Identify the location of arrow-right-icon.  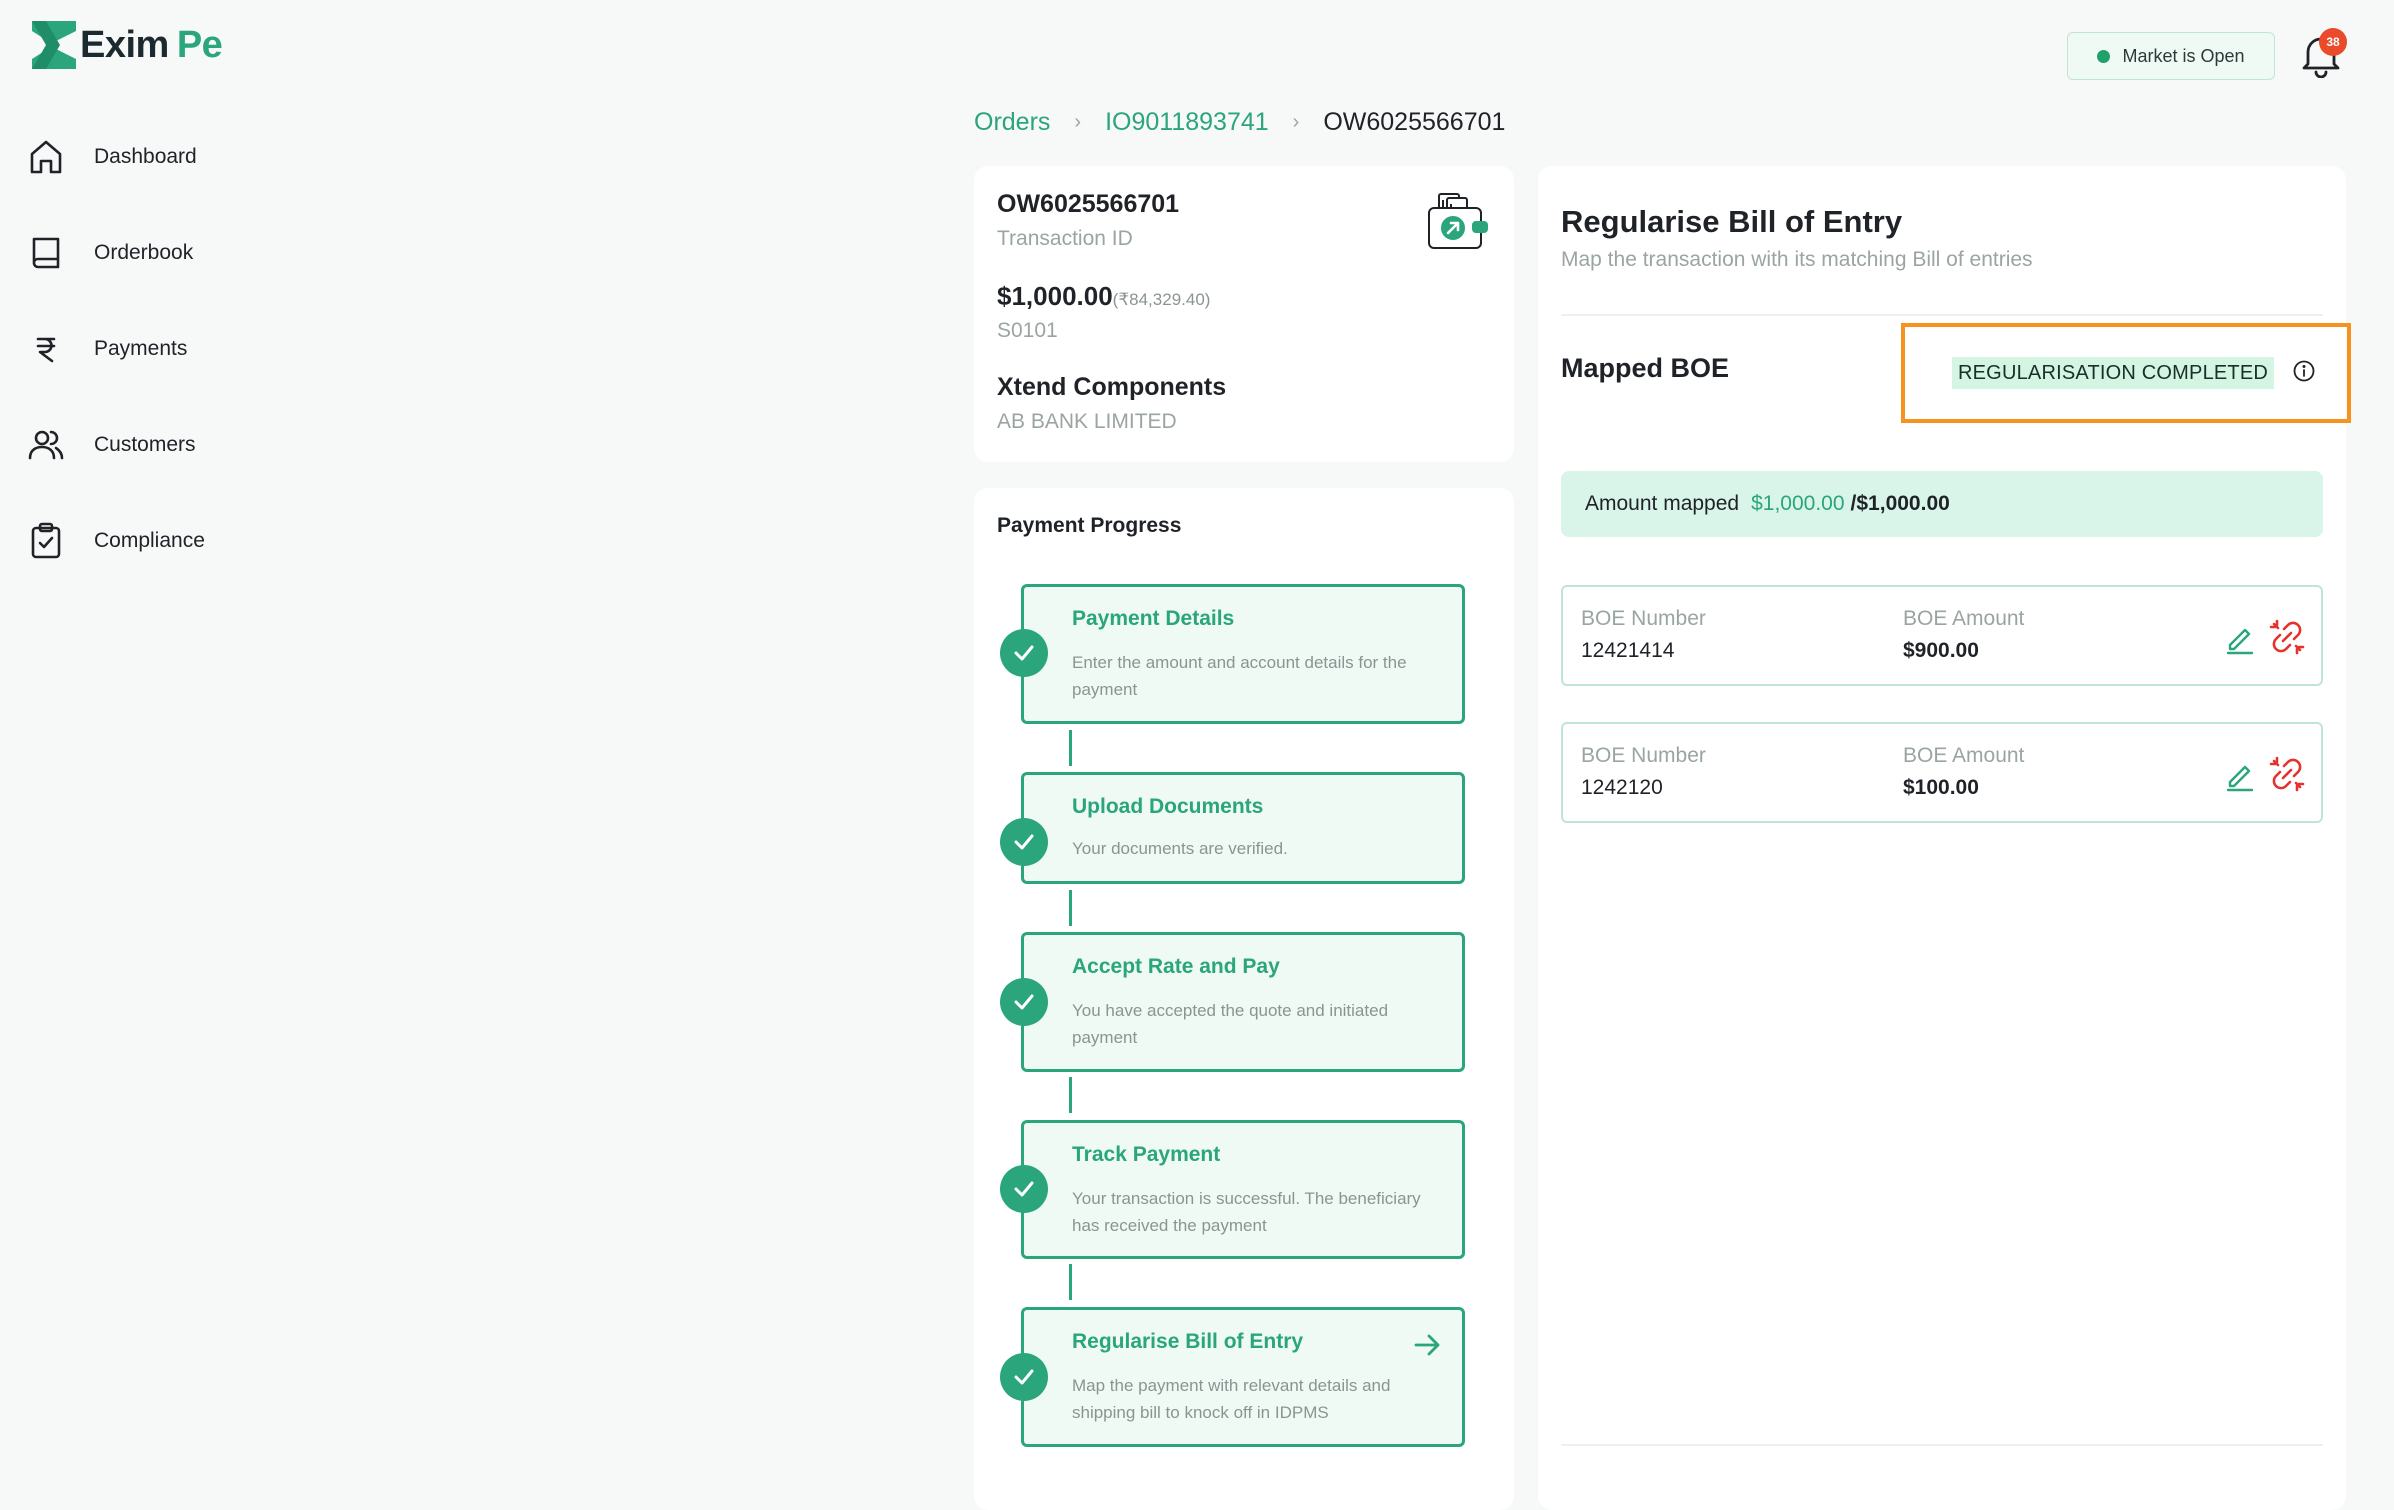
(1427, 1345).